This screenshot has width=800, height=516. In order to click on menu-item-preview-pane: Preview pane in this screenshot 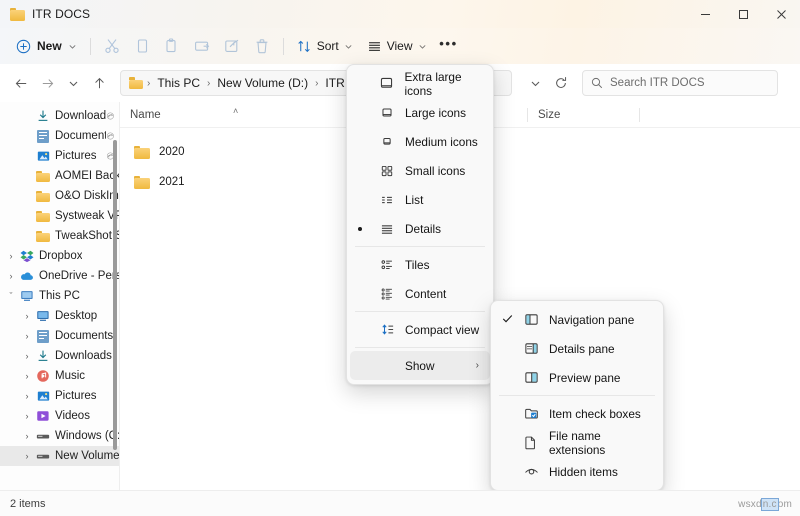, I will do `click(577, 377)`.